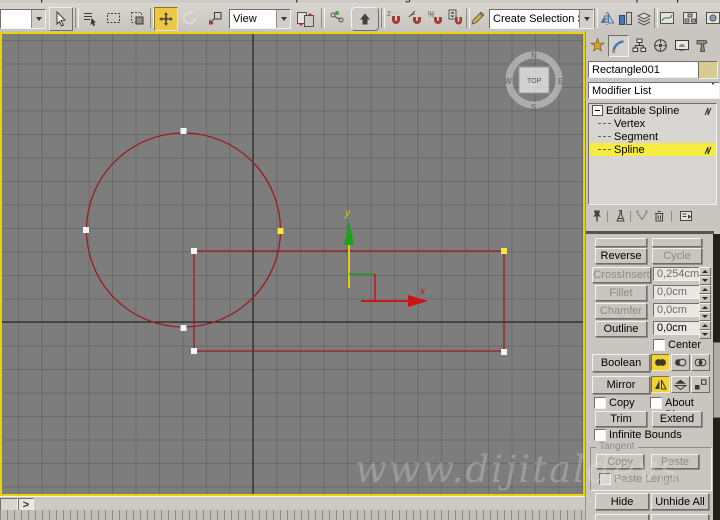 The height and width of the screenshot is (520, 720). I want to click on cycle-button: Cycle, so click(677, 256).